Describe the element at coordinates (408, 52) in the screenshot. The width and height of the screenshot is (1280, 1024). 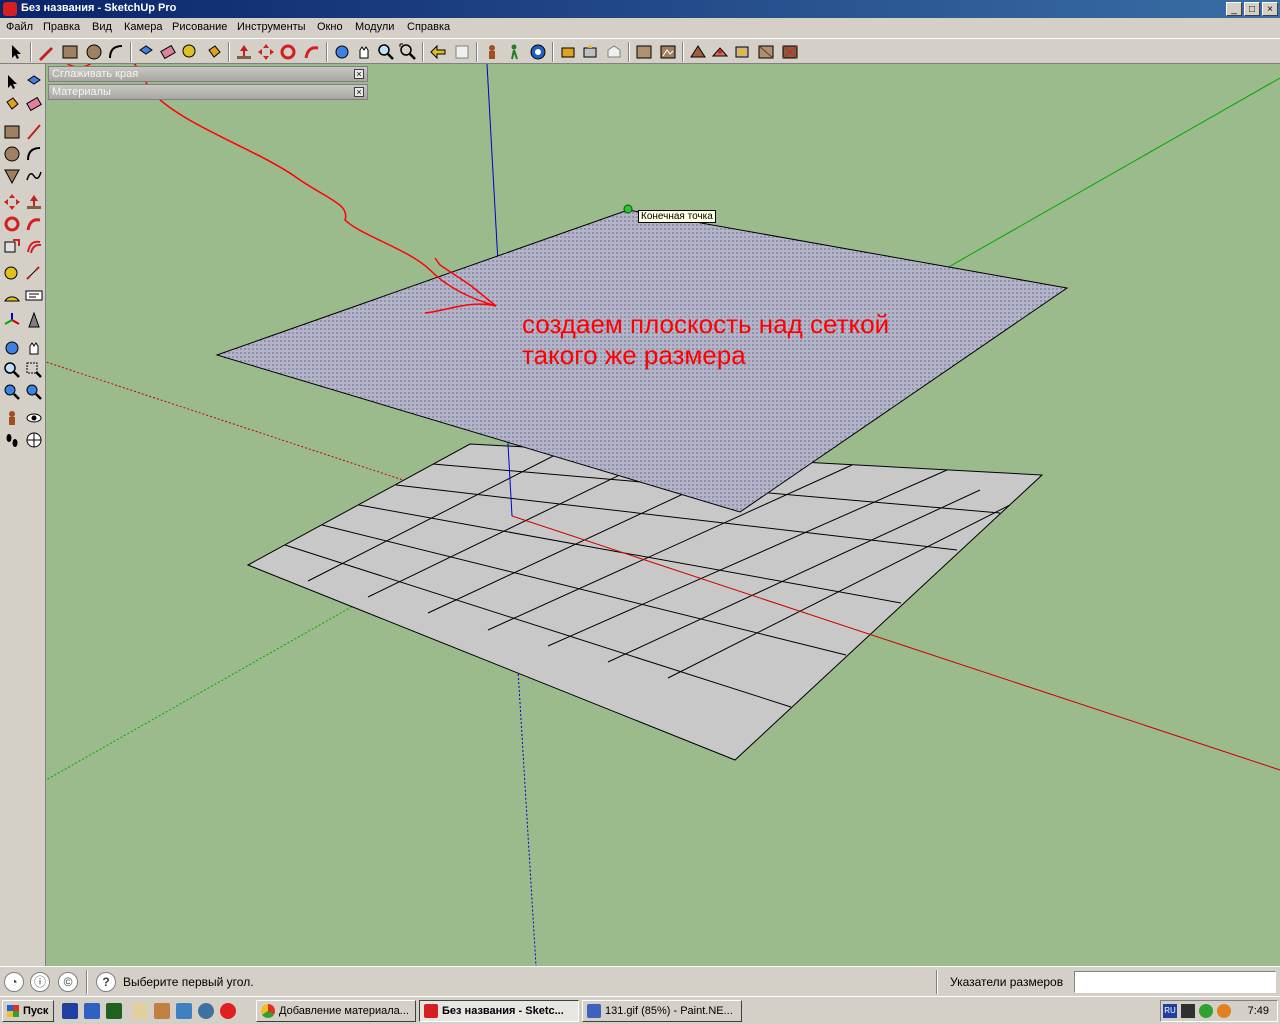
I see `zoom-extents-icon` at that location.